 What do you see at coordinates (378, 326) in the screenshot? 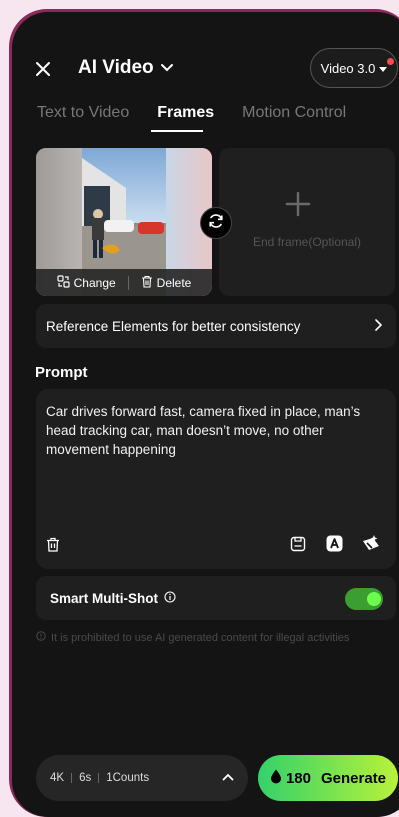
I see `chevron-right-icon` at bounding box center [378, 326].